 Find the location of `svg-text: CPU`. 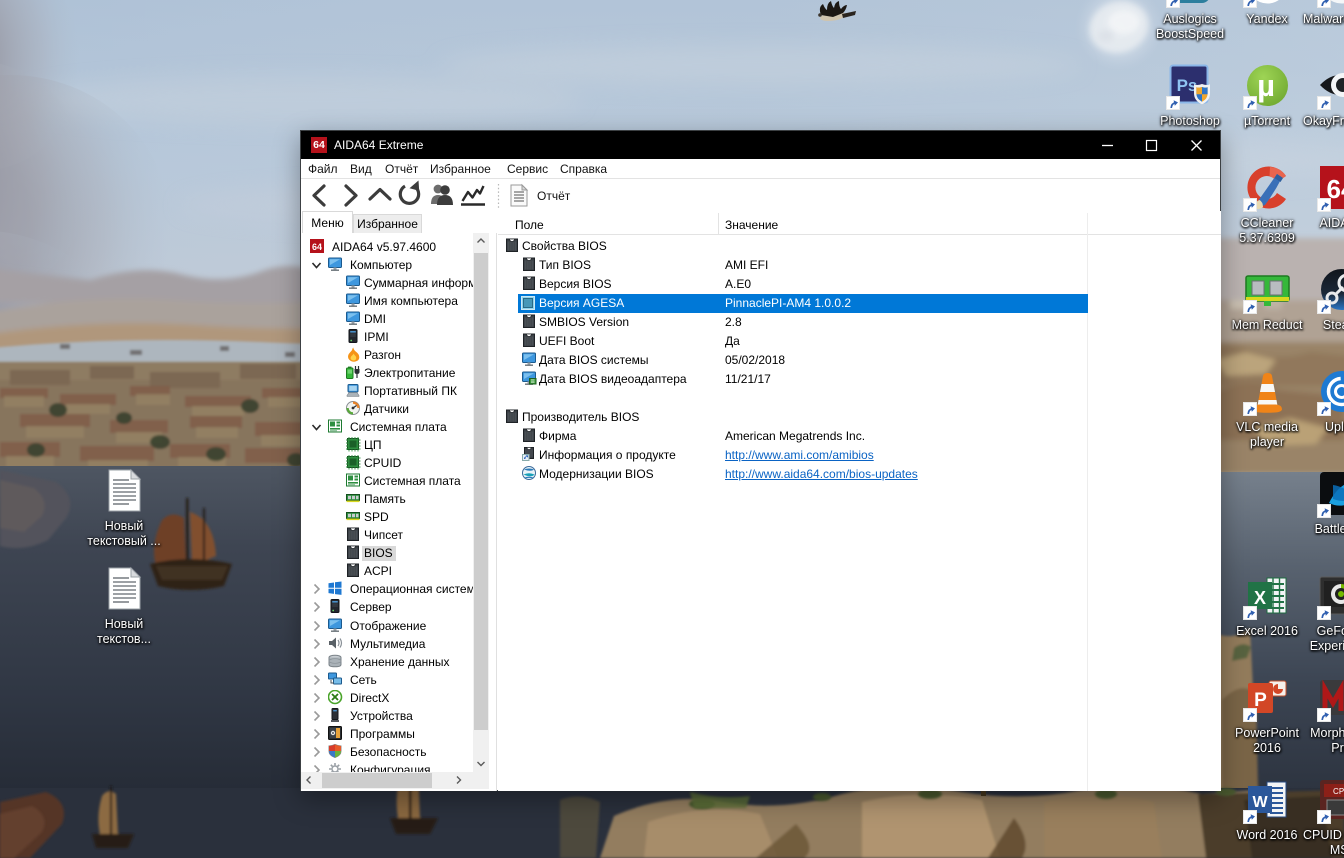

svg-text: CPU is located at coordinates (1338, 791).